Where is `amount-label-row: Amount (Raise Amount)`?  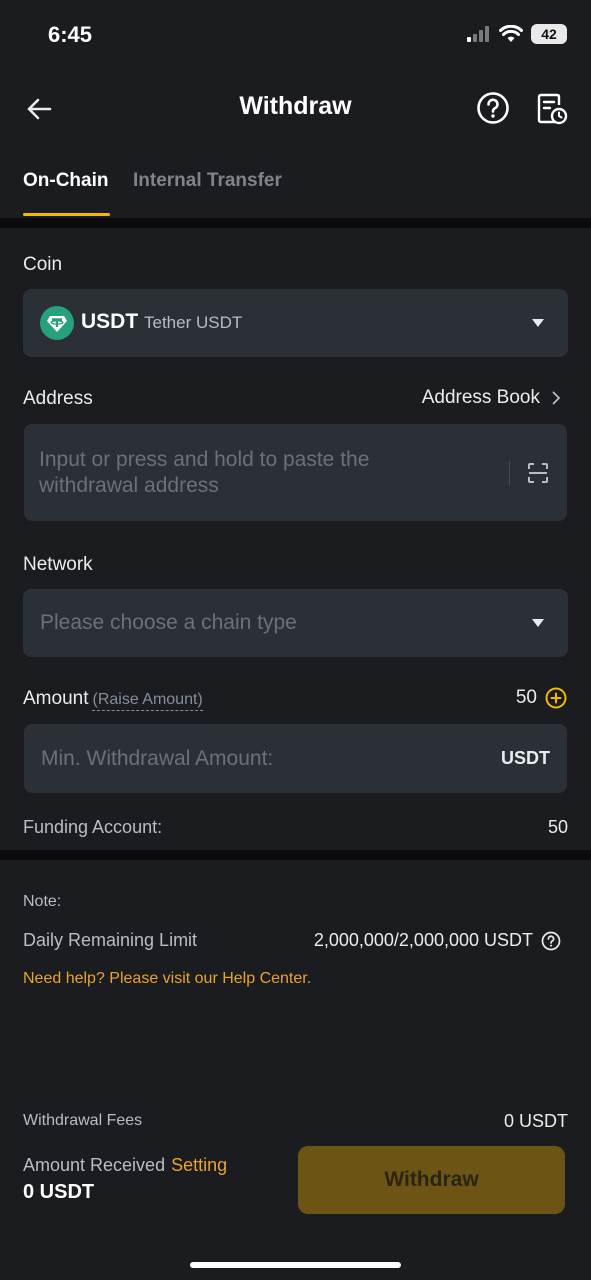
amount-label-row: Amount (Raise Amount) is located at coordinates (113, 699).